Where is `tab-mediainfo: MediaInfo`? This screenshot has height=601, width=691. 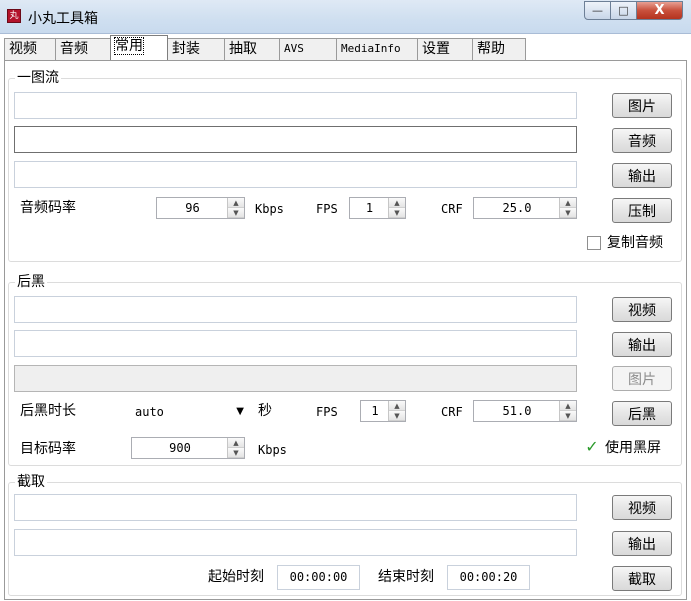
tab-mediainfo: MediaInfo is located at coordinates (377, 49).